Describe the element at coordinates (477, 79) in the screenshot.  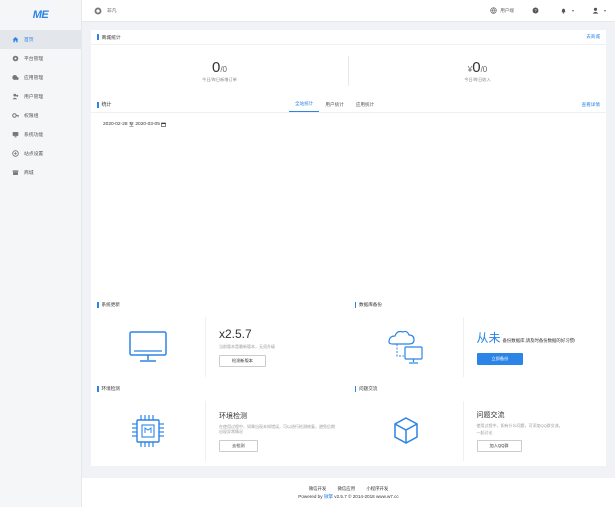
I see `income-label: 今日/昨日收入` at that location.